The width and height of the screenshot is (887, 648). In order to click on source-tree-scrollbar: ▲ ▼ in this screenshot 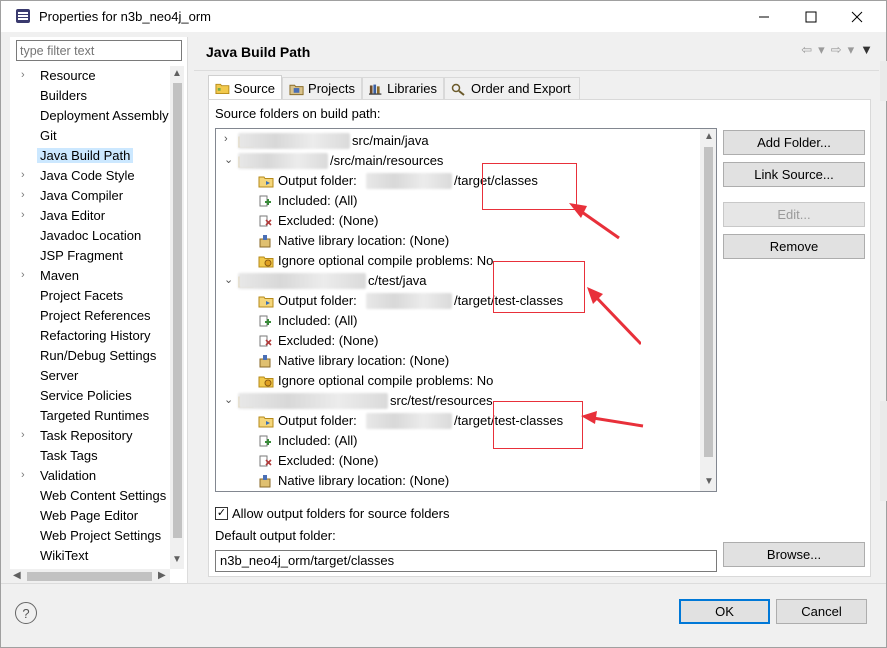, I will do `click(708, 310)`.